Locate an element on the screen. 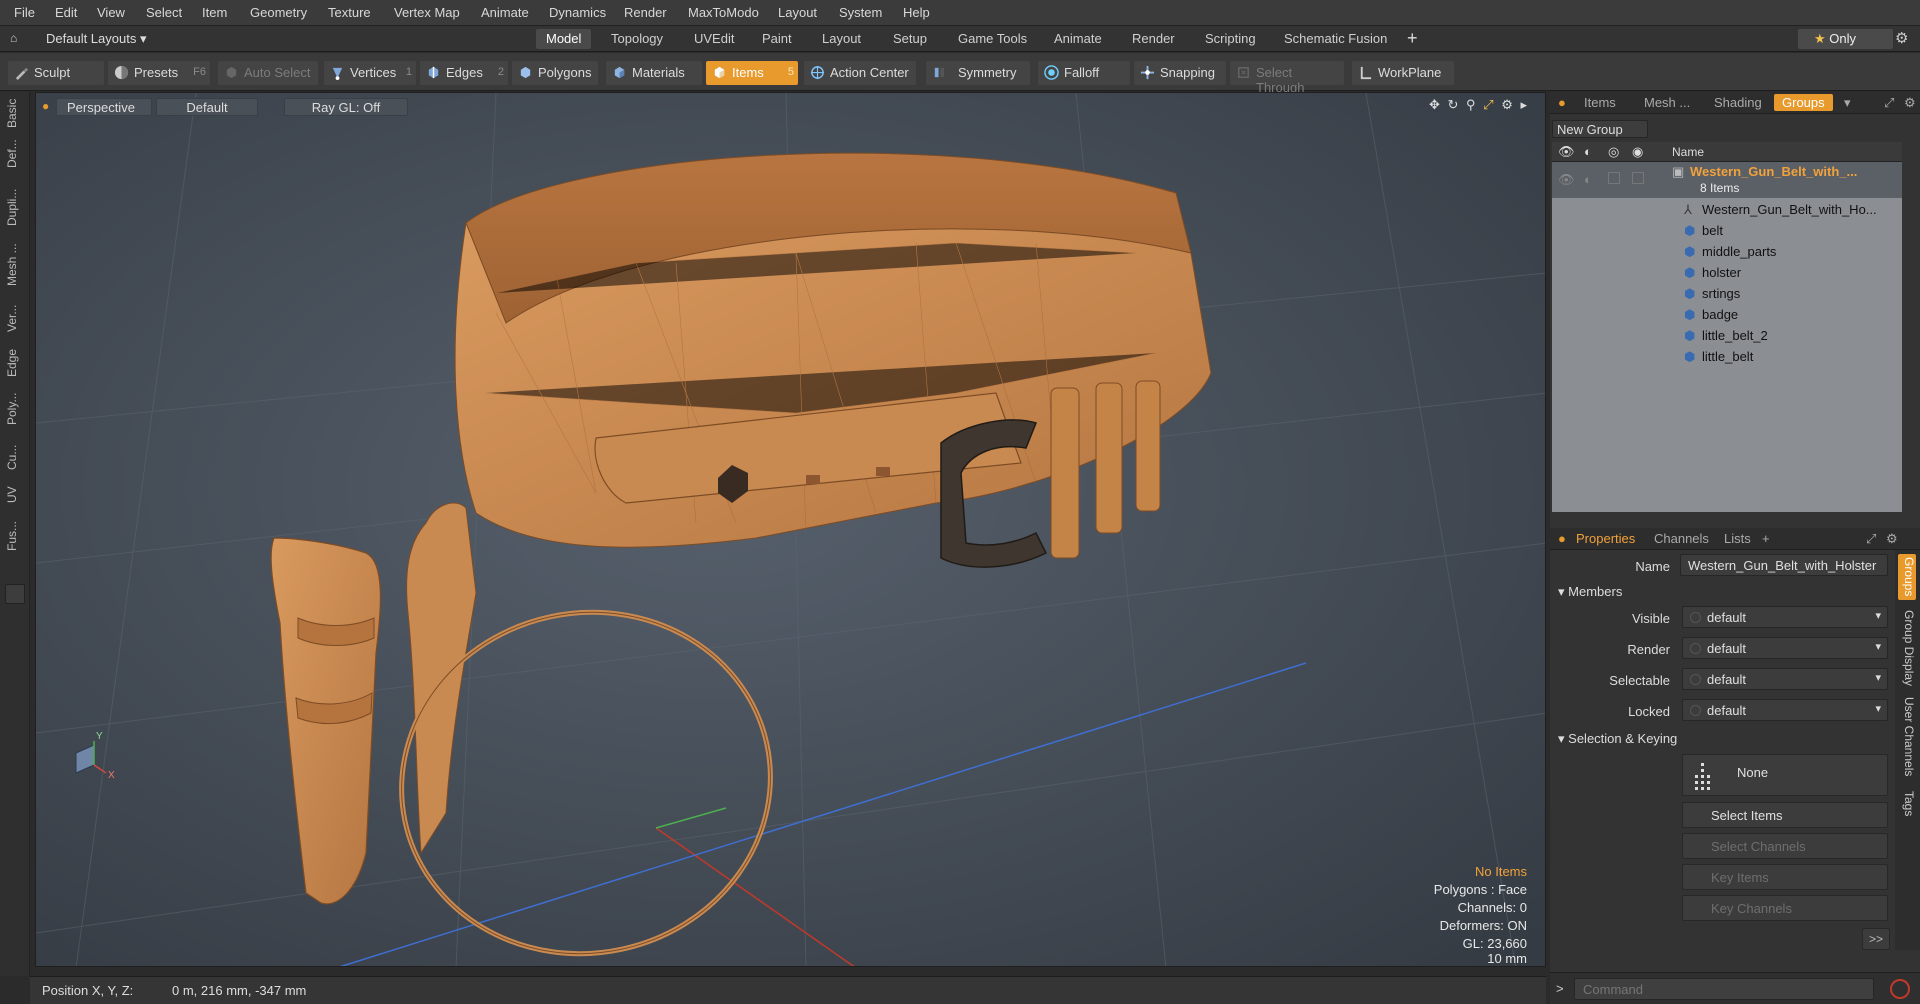 This screenshot has height=1004, width=1920. menu-view: View is located at coordinates (111, 12).